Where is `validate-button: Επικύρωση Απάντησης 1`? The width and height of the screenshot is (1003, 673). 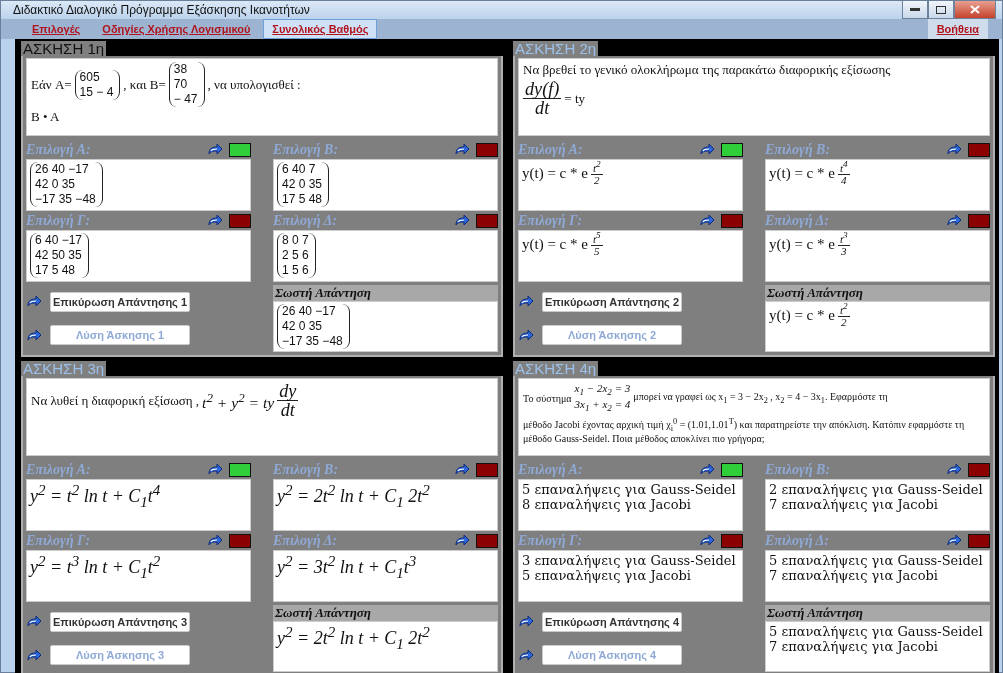
validate-button: Επικύρωση Απάντησης 1 is located at coordinates (120, 301).